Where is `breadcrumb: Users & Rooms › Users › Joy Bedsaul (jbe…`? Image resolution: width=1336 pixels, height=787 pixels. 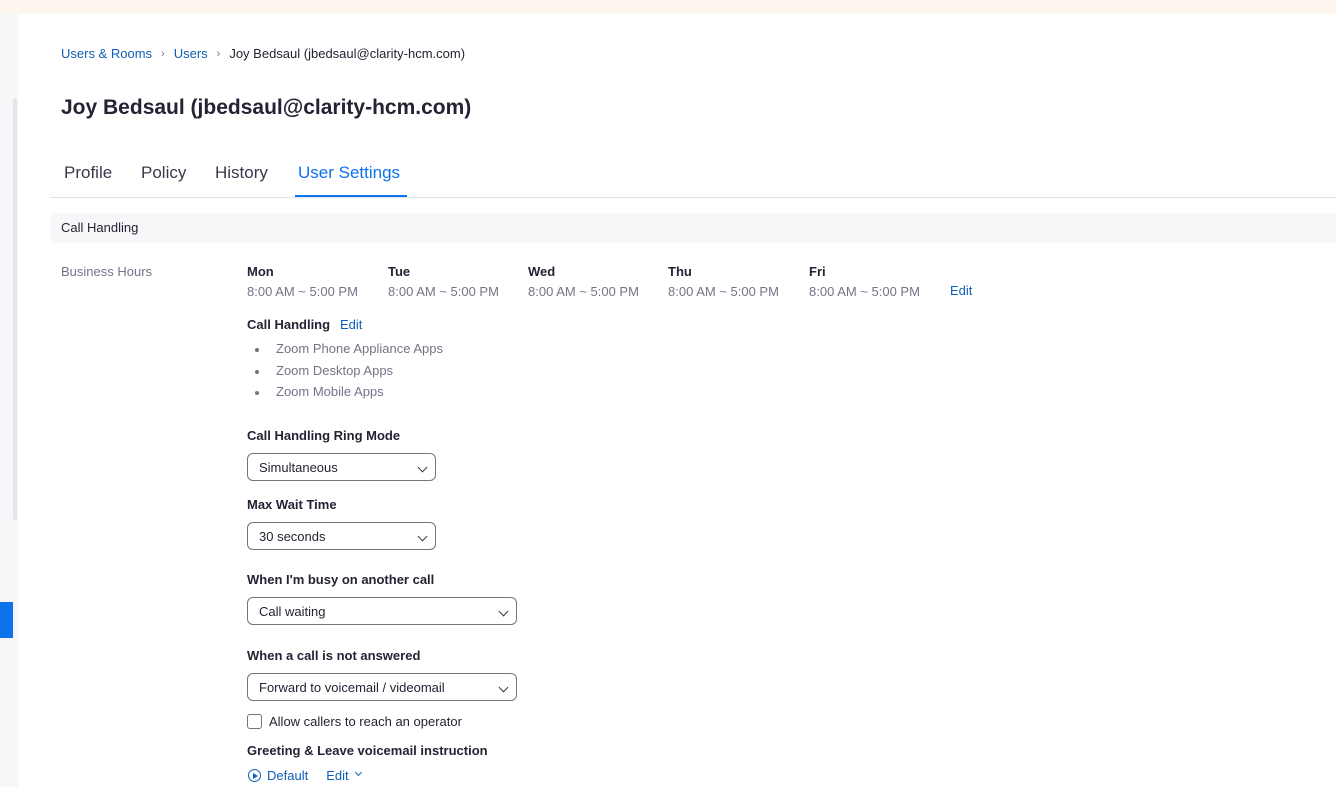
breadcrumb: Users & Rooms › Users › Joy Bedsaul (jbe… is located at coordinates (263, 53).